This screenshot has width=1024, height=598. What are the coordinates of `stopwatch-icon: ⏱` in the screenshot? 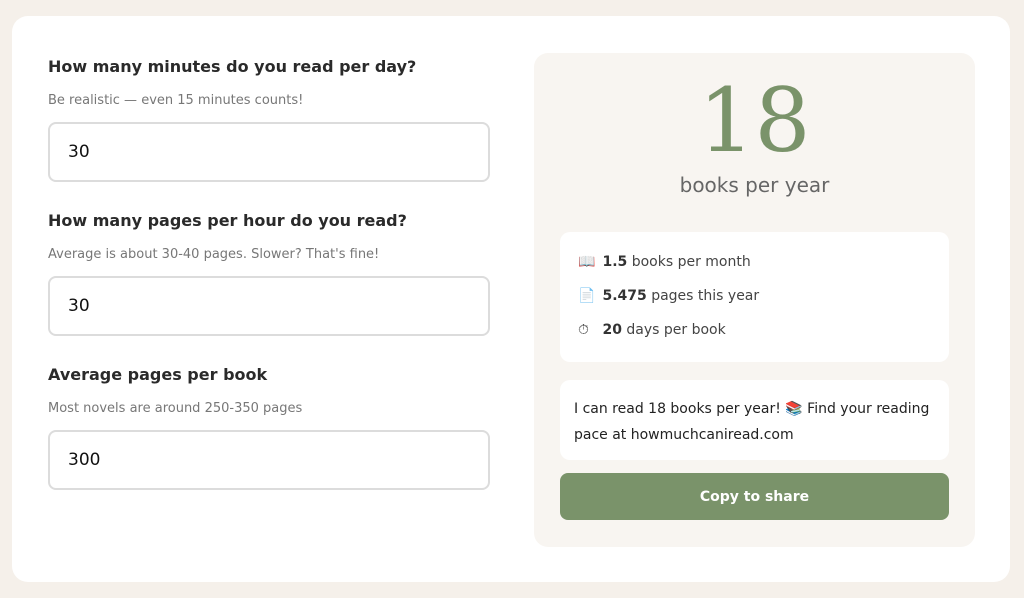 It's located at (583, 330).